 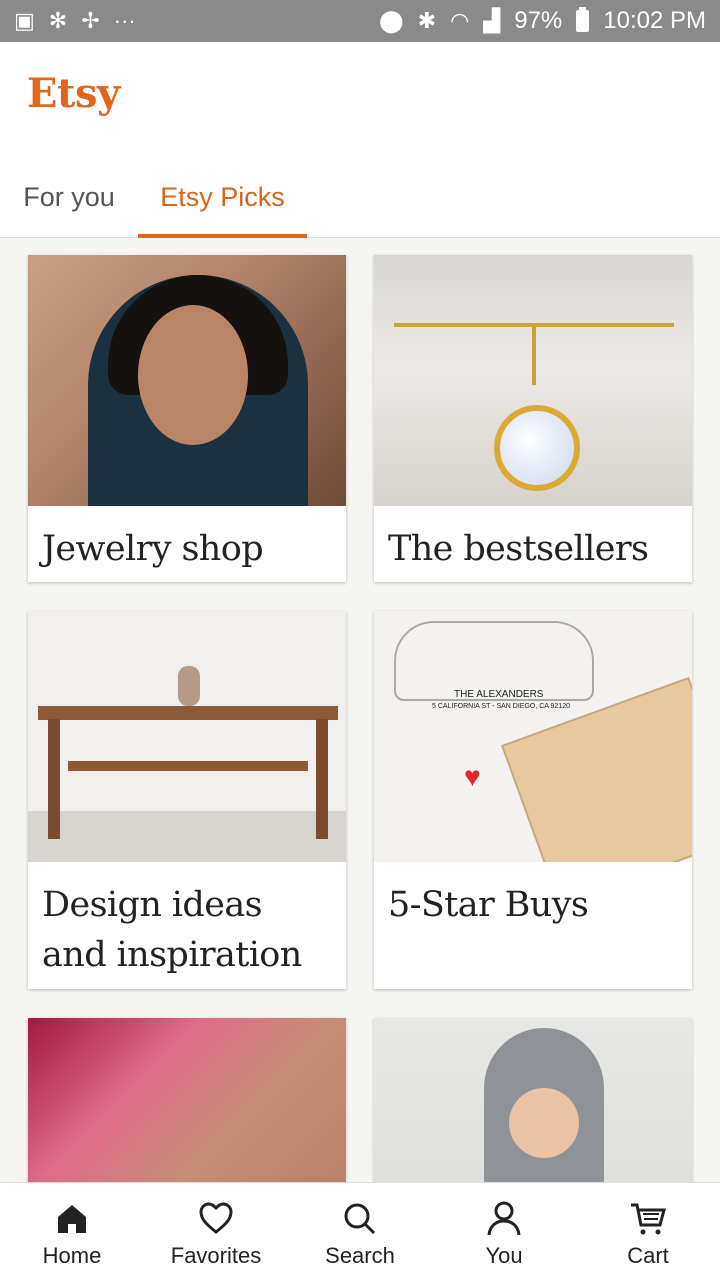 I want to click on nav-you: You, so click(x=504, y=1231).